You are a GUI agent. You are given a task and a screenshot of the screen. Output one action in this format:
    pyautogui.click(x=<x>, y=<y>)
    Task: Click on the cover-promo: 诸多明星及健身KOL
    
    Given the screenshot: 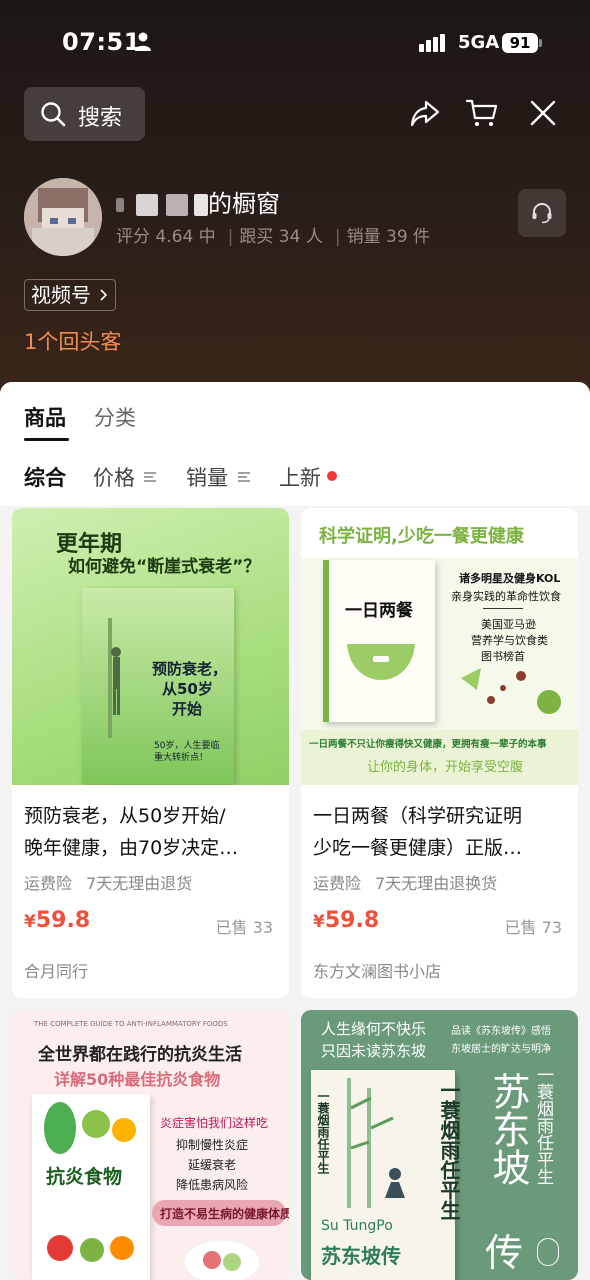 What is the action you would take?
    pyautogui.click(x=510, y=578)
    